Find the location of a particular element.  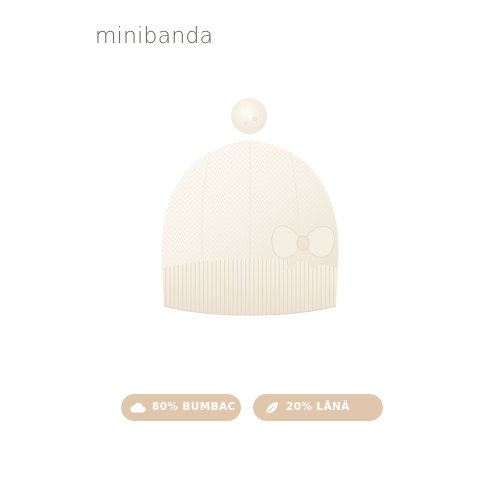

leaf-icon is located at coordinates (272, 407).